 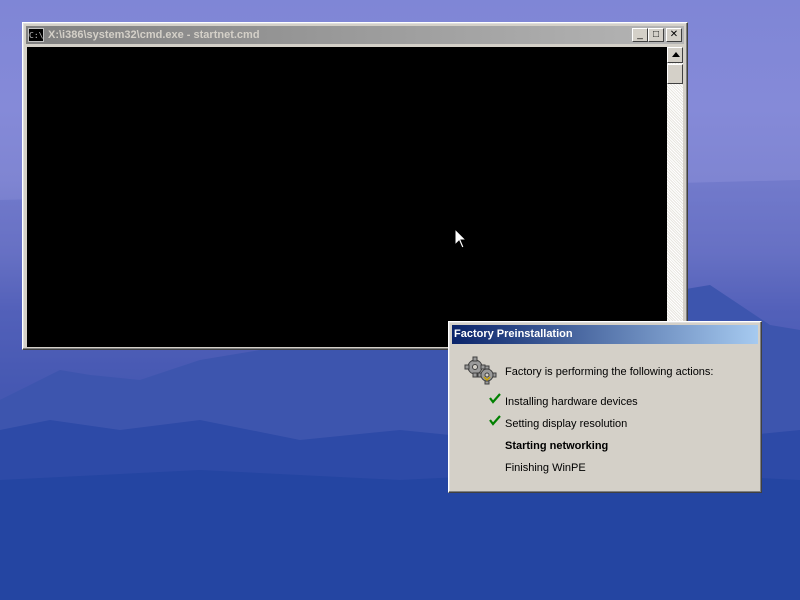 What do you see at coordinates (605, 334) in the screenshot?
I see `dialog-titlebar: Factory Preinstallation` at bounding box center [605, 334].